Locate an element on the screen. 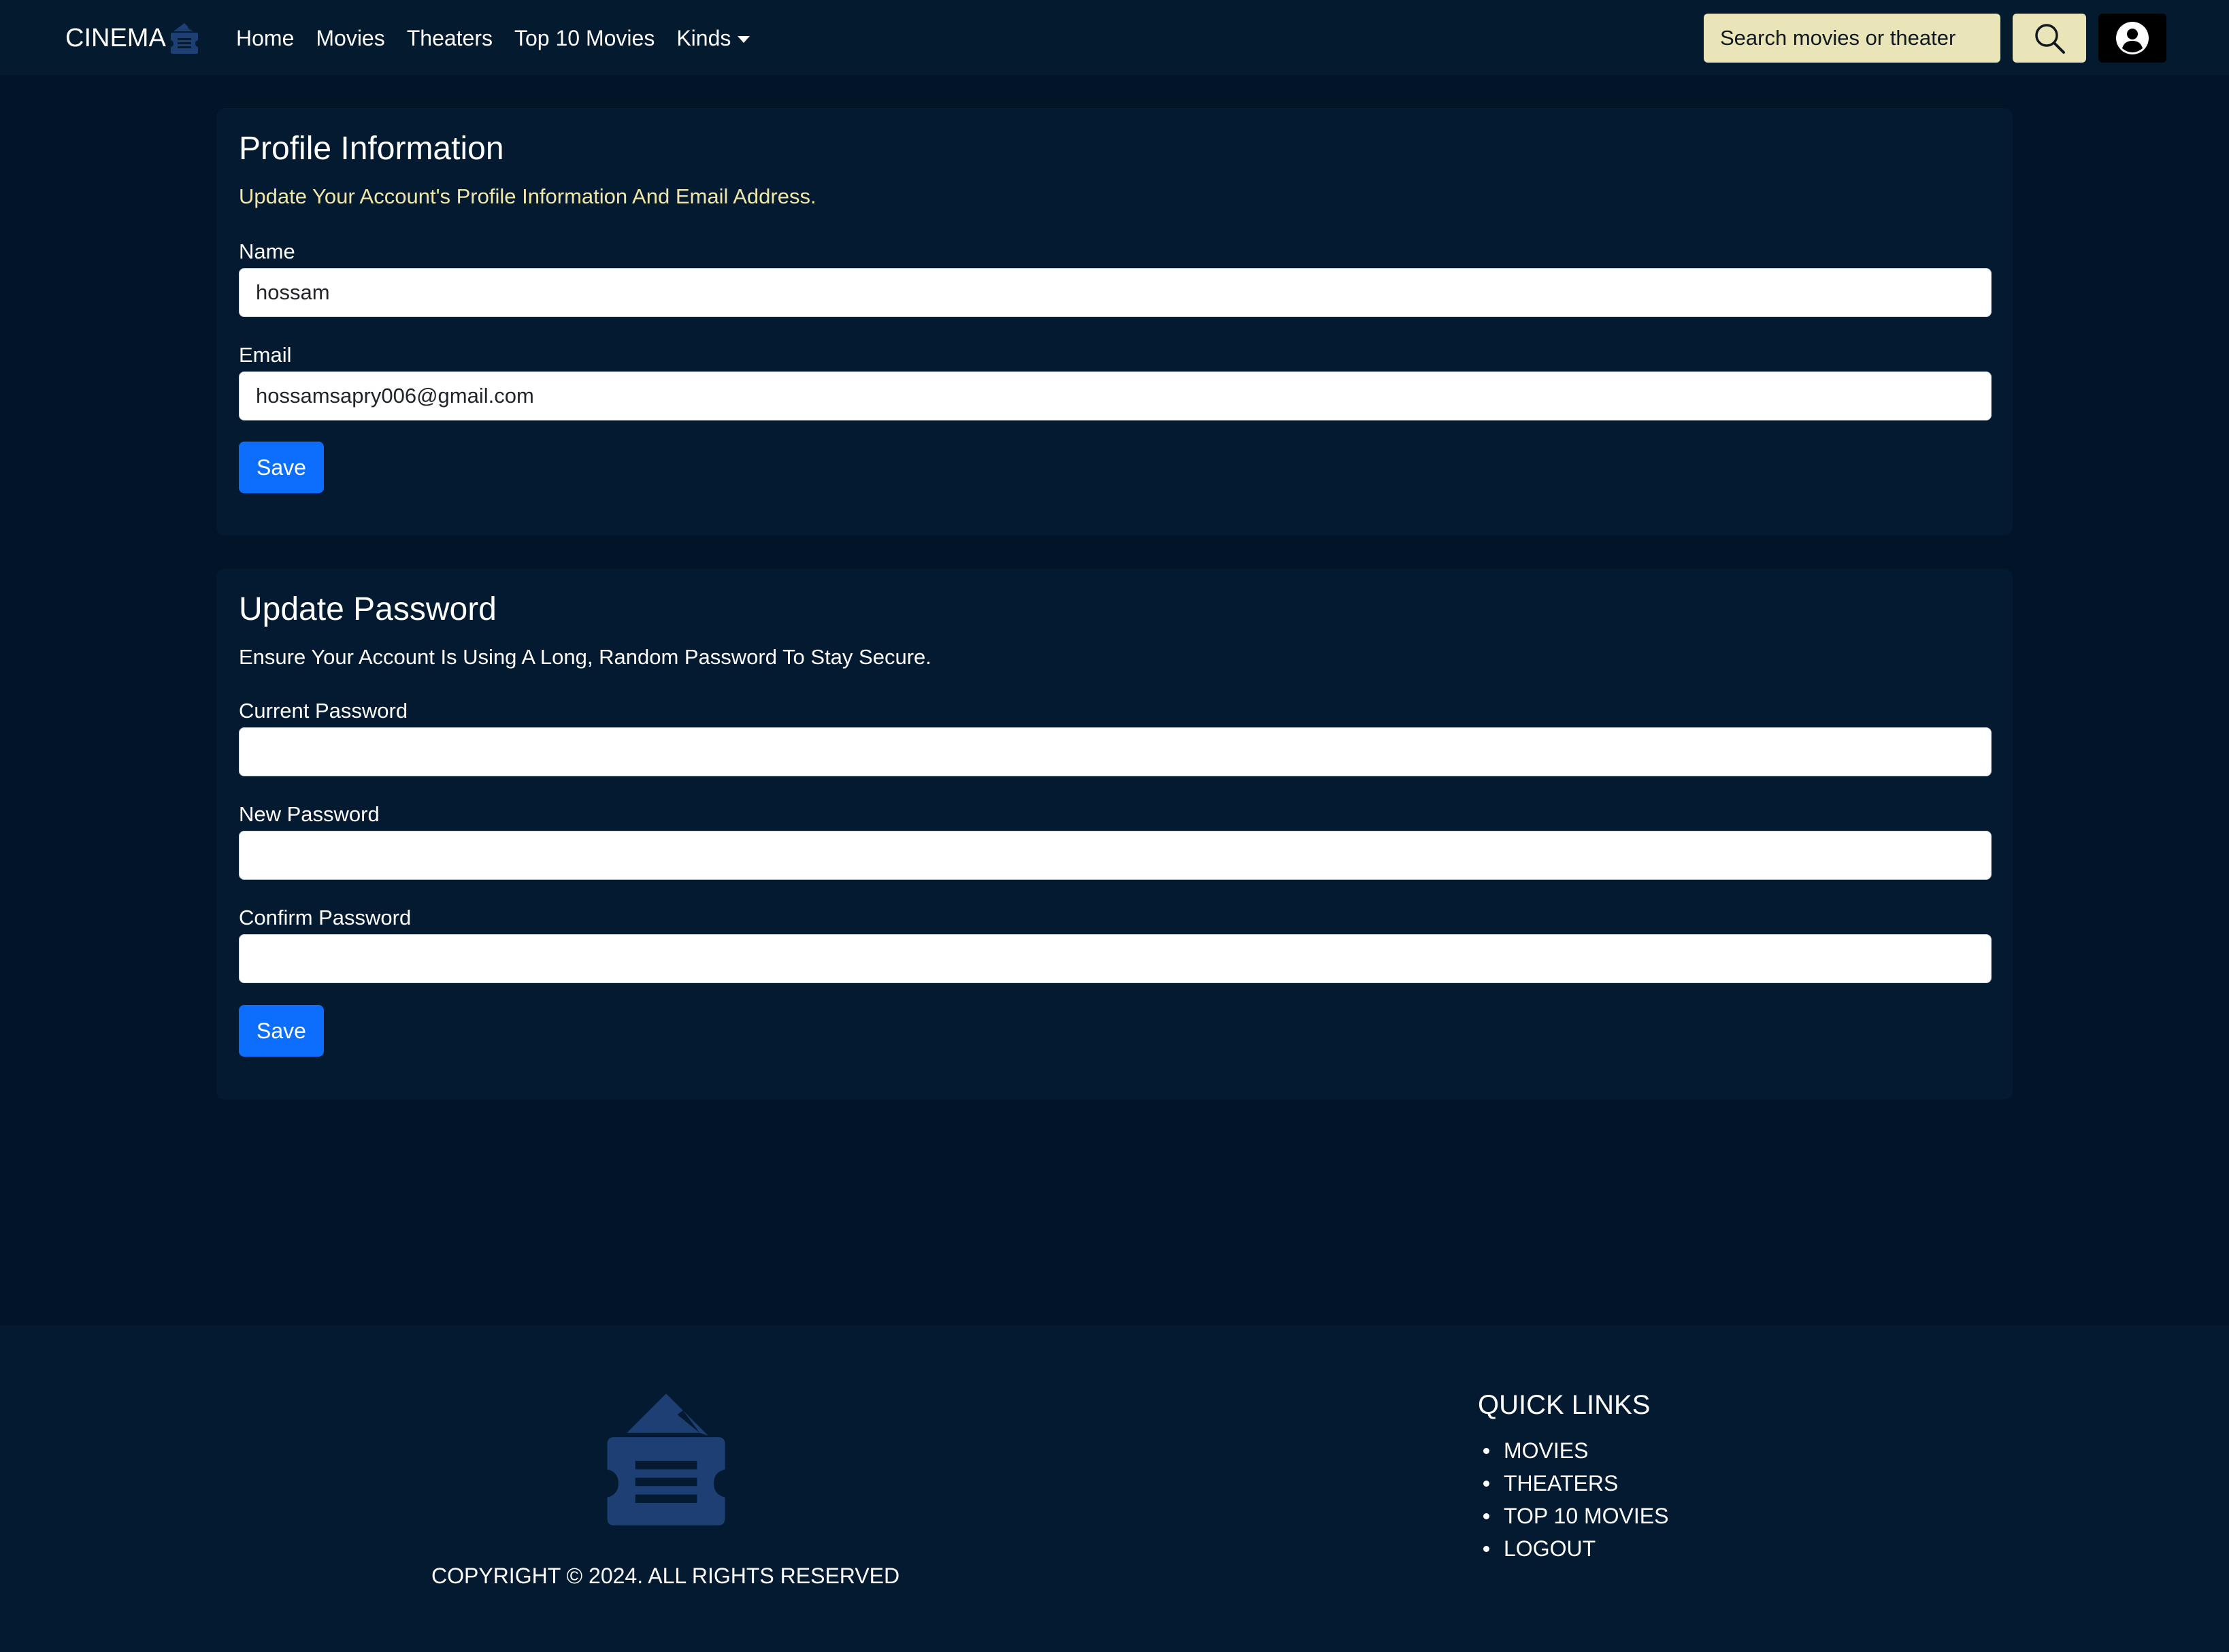 The width and height of the screenshot is (2229, 1652). quick-link-movies: MOVIES is located at coordinates (1573, 1450).